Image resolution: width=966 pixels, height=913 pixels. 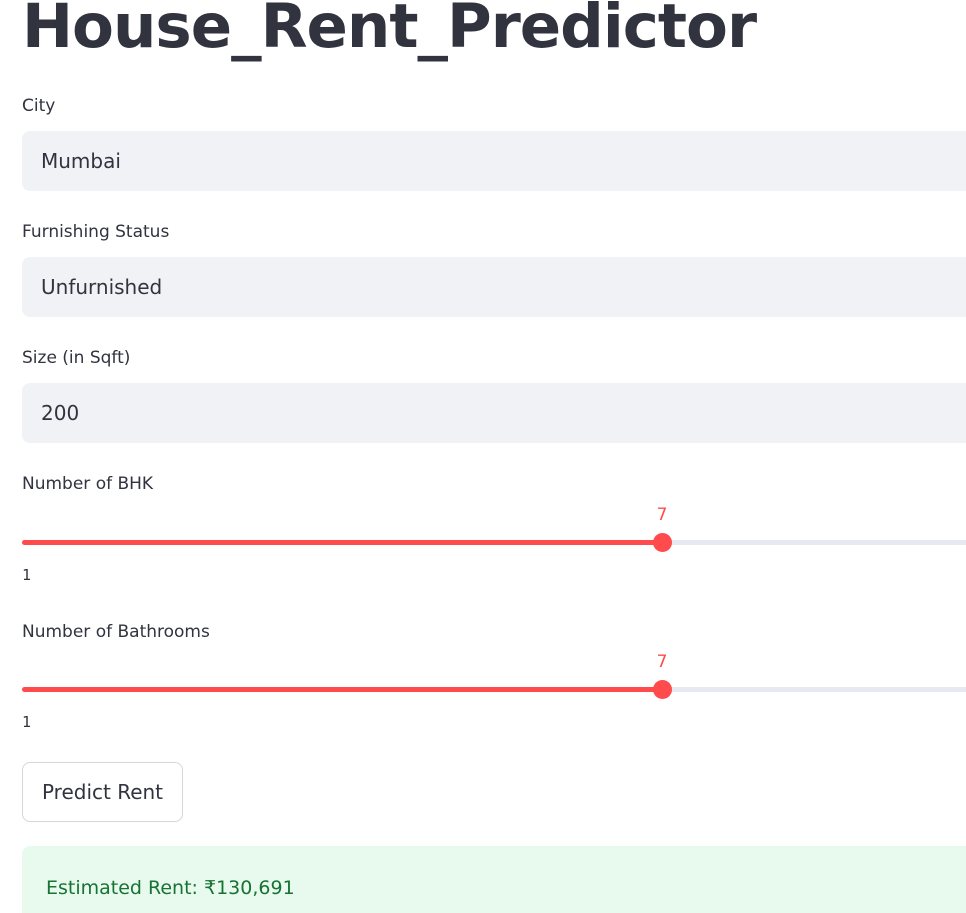 What do you see at coordinates (81, 161) in the screenshot?
I see `city-select-value: Mumbai` at bounding box center [81, 161].